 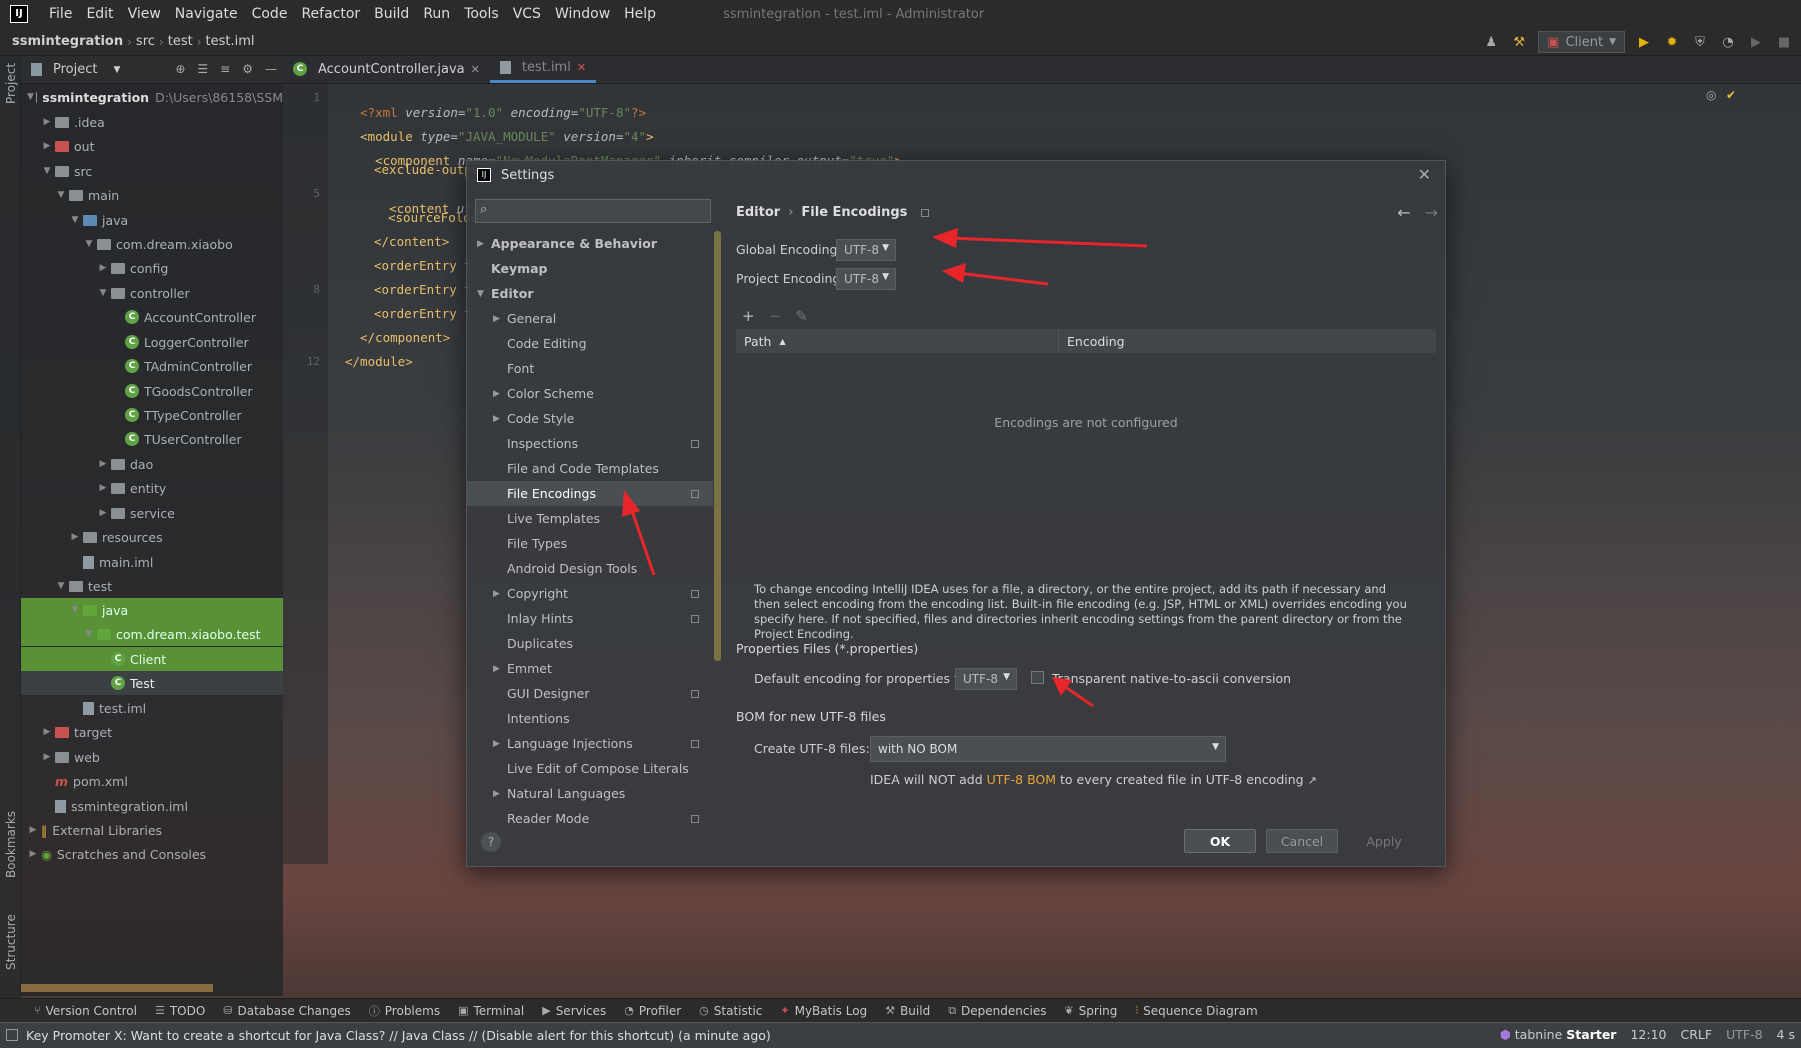 What do you see at coordinates (590, 718) in the screenshot?
I see `nav-intentions: Intentions` at bounding box center [590, 718].